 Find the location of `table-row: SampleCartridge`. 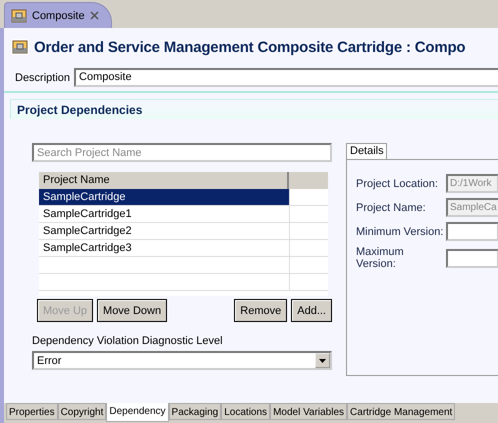

table-row: SampleCartridge is located at coordinates (164, 197).